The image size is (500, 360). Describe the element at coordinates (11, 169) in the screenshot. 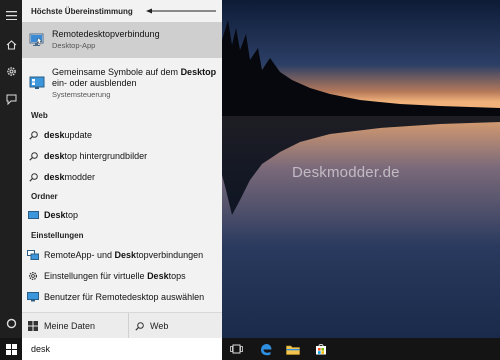

I see `start-rail` at that location.